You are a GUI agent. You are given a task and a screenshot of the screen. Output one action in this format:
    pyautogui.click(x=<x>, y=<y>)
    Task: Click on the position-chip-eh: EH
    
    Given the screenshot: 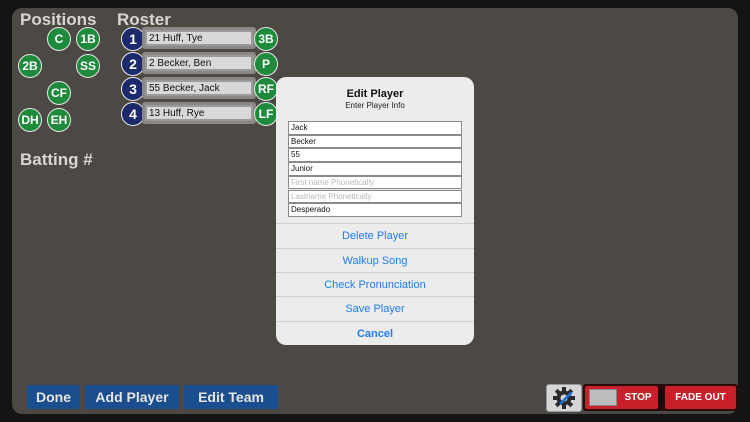 What is the action you would take?
    pyautogui.click(x=59, y=120)
    